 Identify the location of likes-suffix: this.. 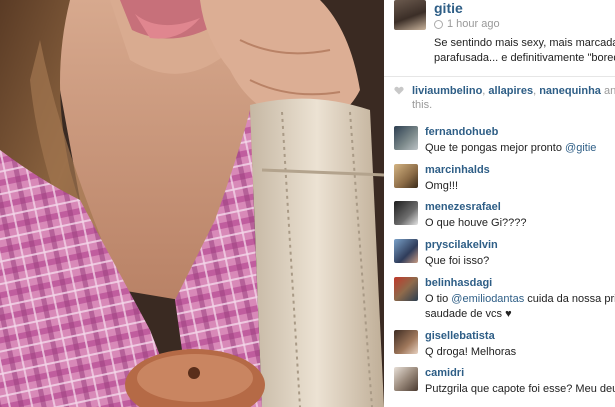
(422, 105).